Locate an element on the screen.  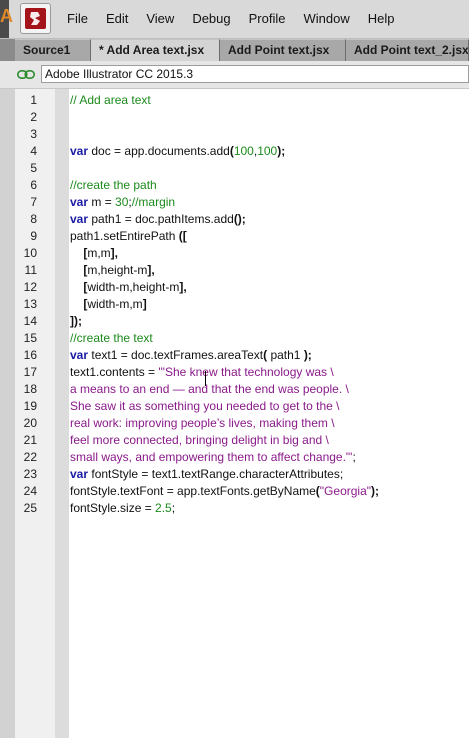
code-token: 30 is located at coordinates (122, 202).